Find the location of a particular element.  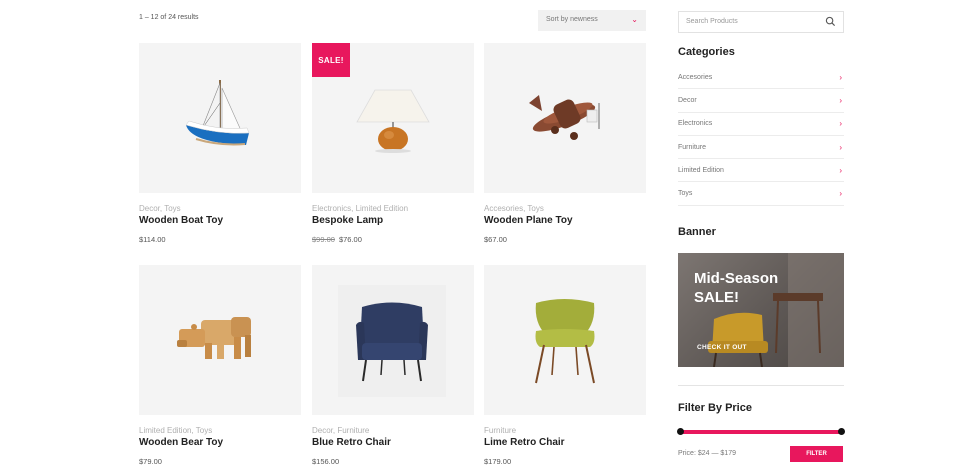

chair-icon is located at coordinates (565, 341).